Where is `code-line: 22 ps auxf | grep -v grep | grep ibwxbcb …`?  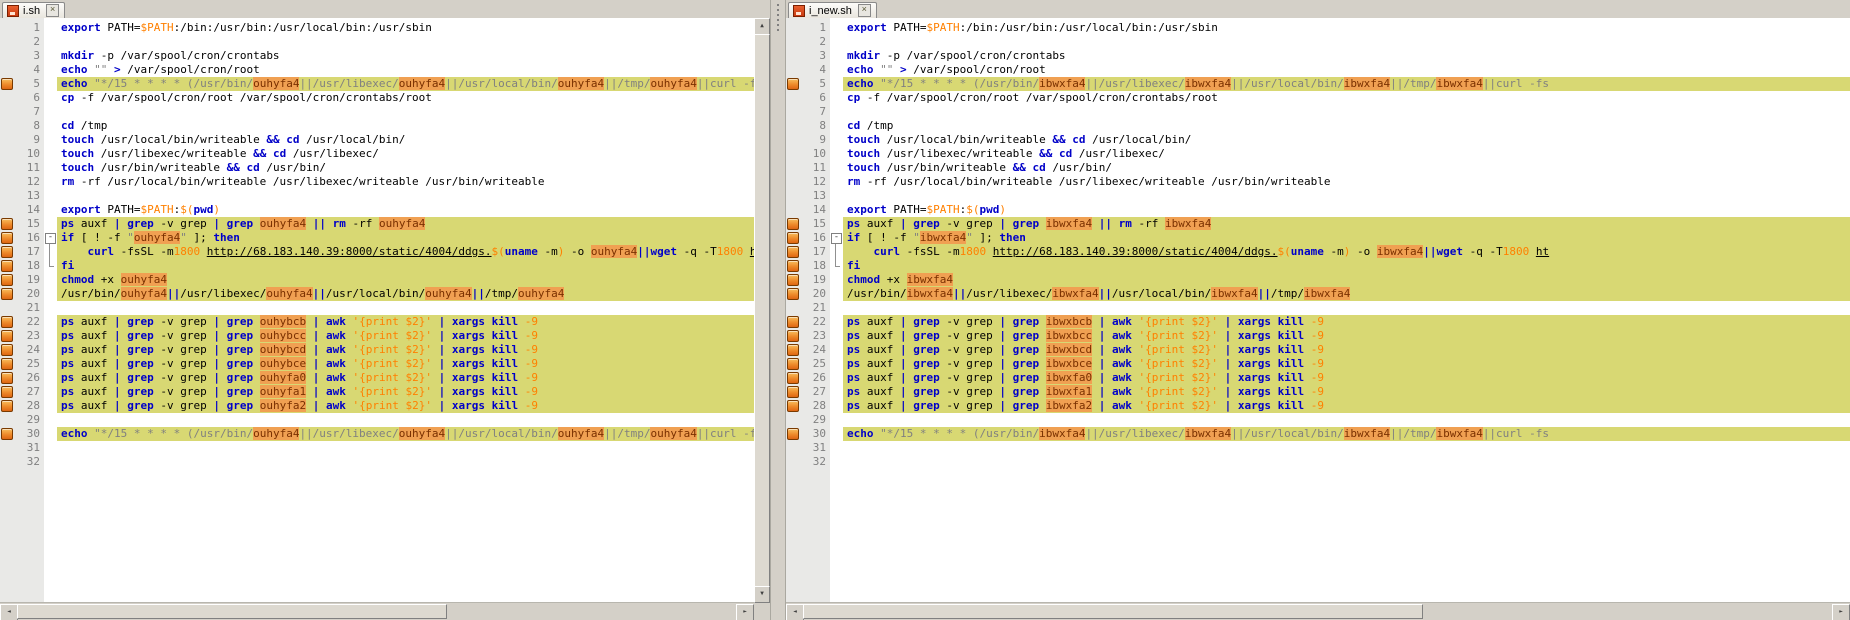 code-line: 22 ps auxf | grep -v grep | grep ibwxbcb … is located at coordinates (1318, 322).